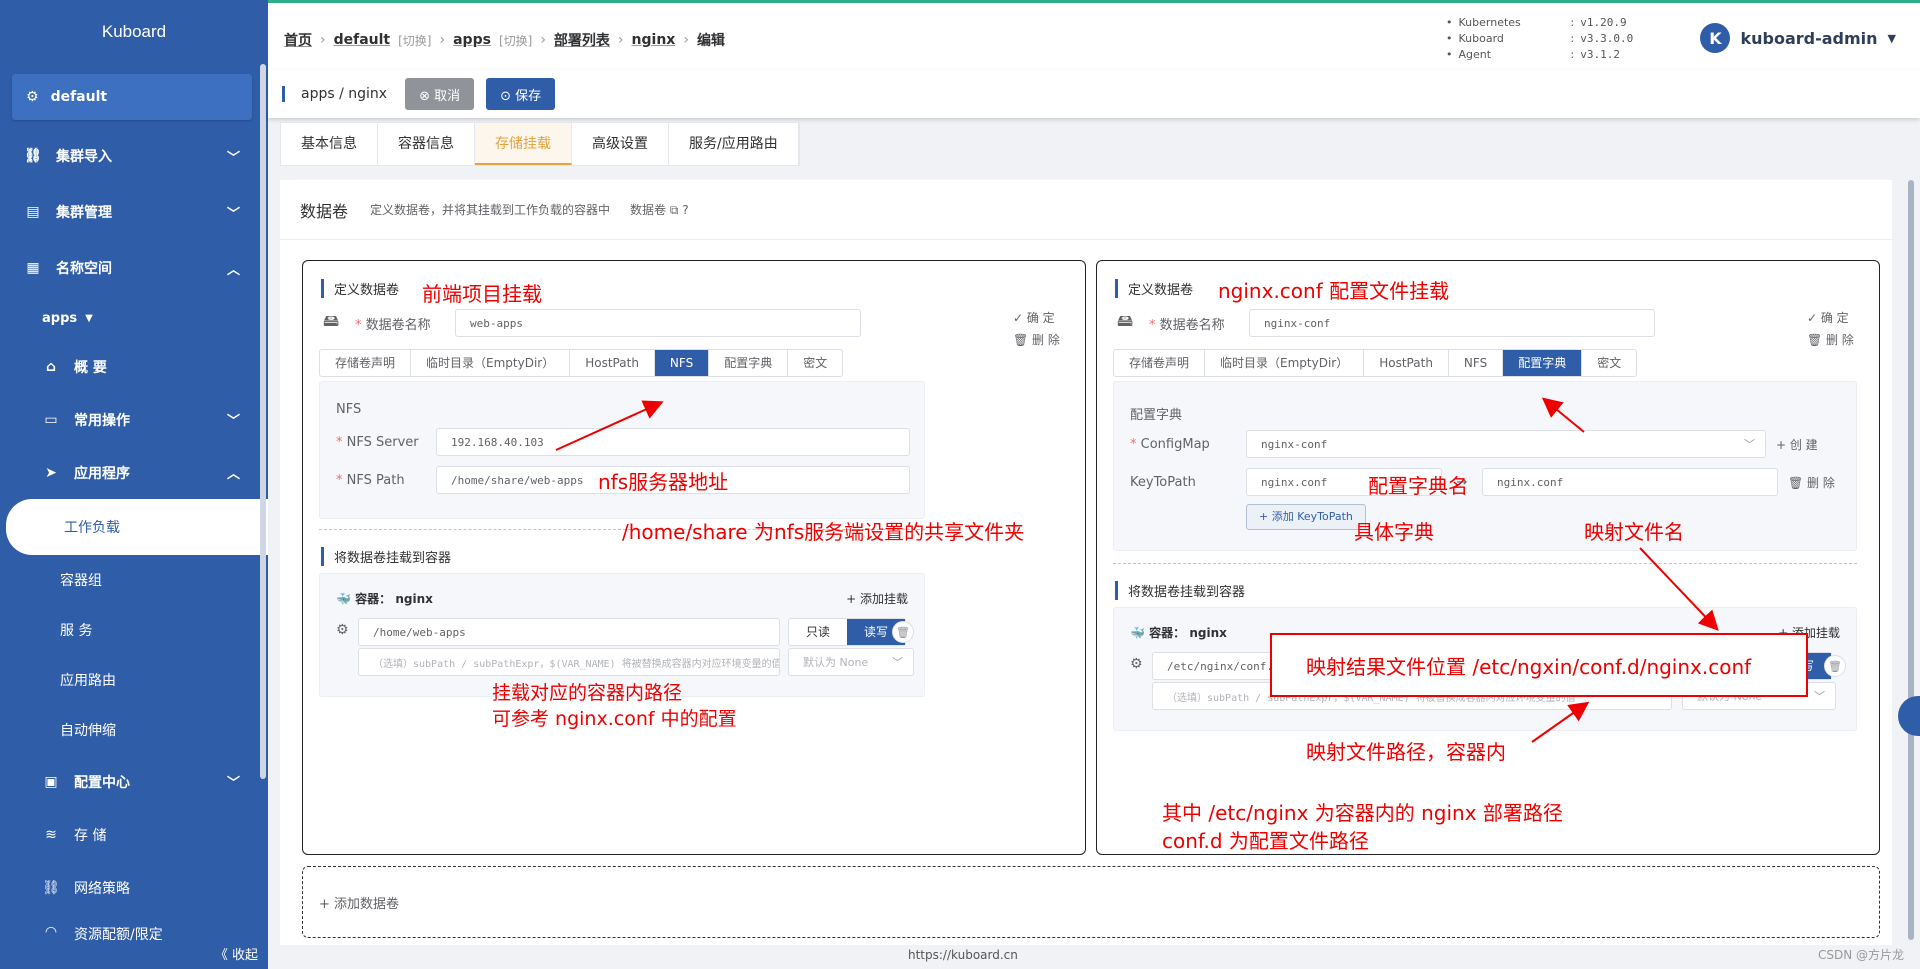 The image size is (1920, 969). Describe the element at coordinates (134, 680) in the screenshot. I see `sidebar-item-ingress: 应用路由` at that location.